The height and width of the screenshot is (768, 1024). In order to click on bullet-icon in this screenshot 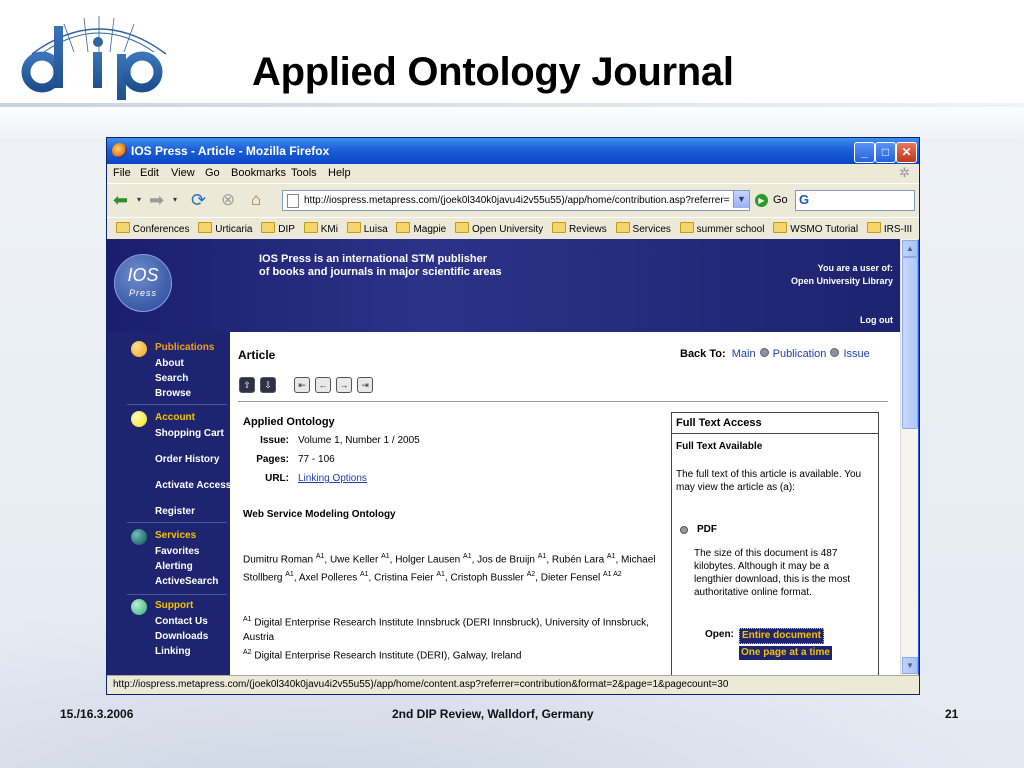, I will do `click(764, 352)`.